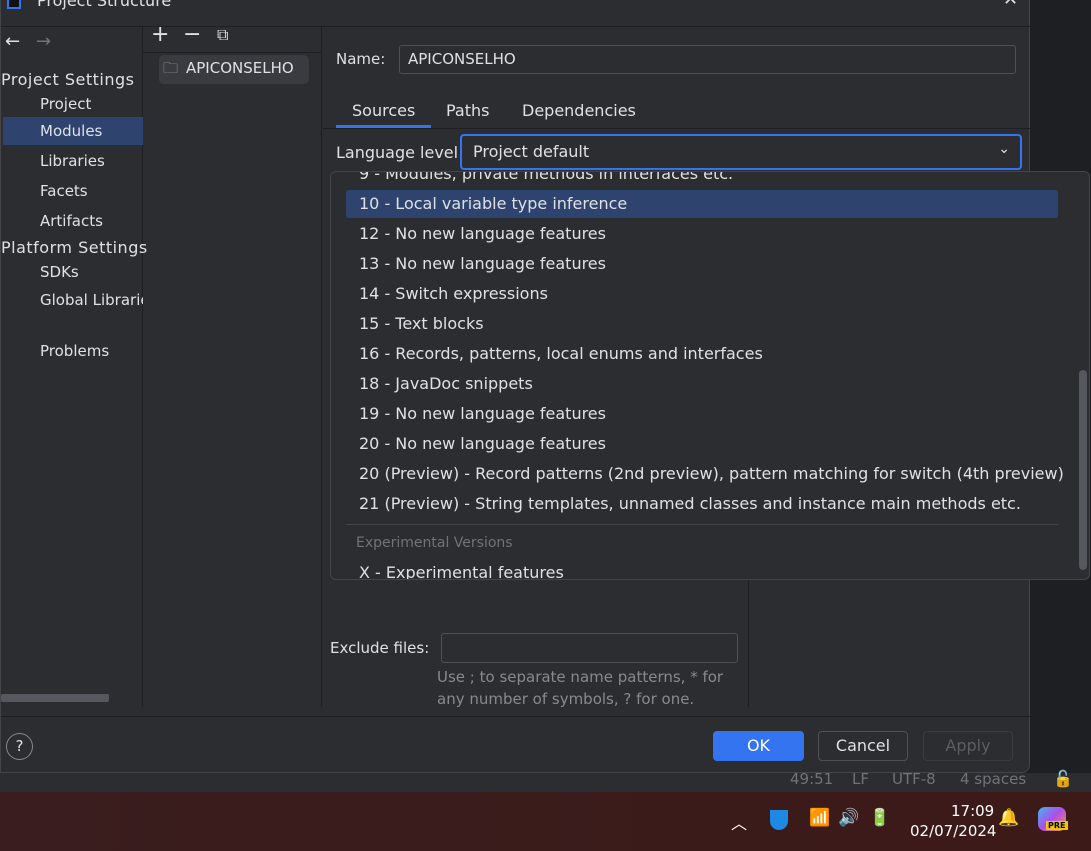 The width and height of the screenshot is (1091, 851). Describe the element at coordinates (1053, 819) in the screenshot. I see `copilot-icon: PRE` at that location.